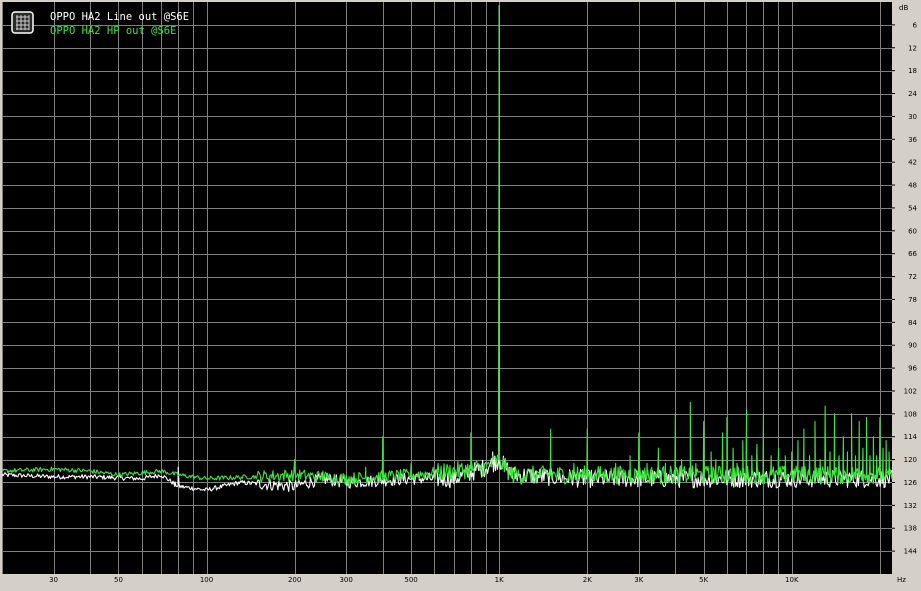 The height and width of the screenshot is (591, 921). I want to click on x-tick-label: 2K, so click(587, 580).